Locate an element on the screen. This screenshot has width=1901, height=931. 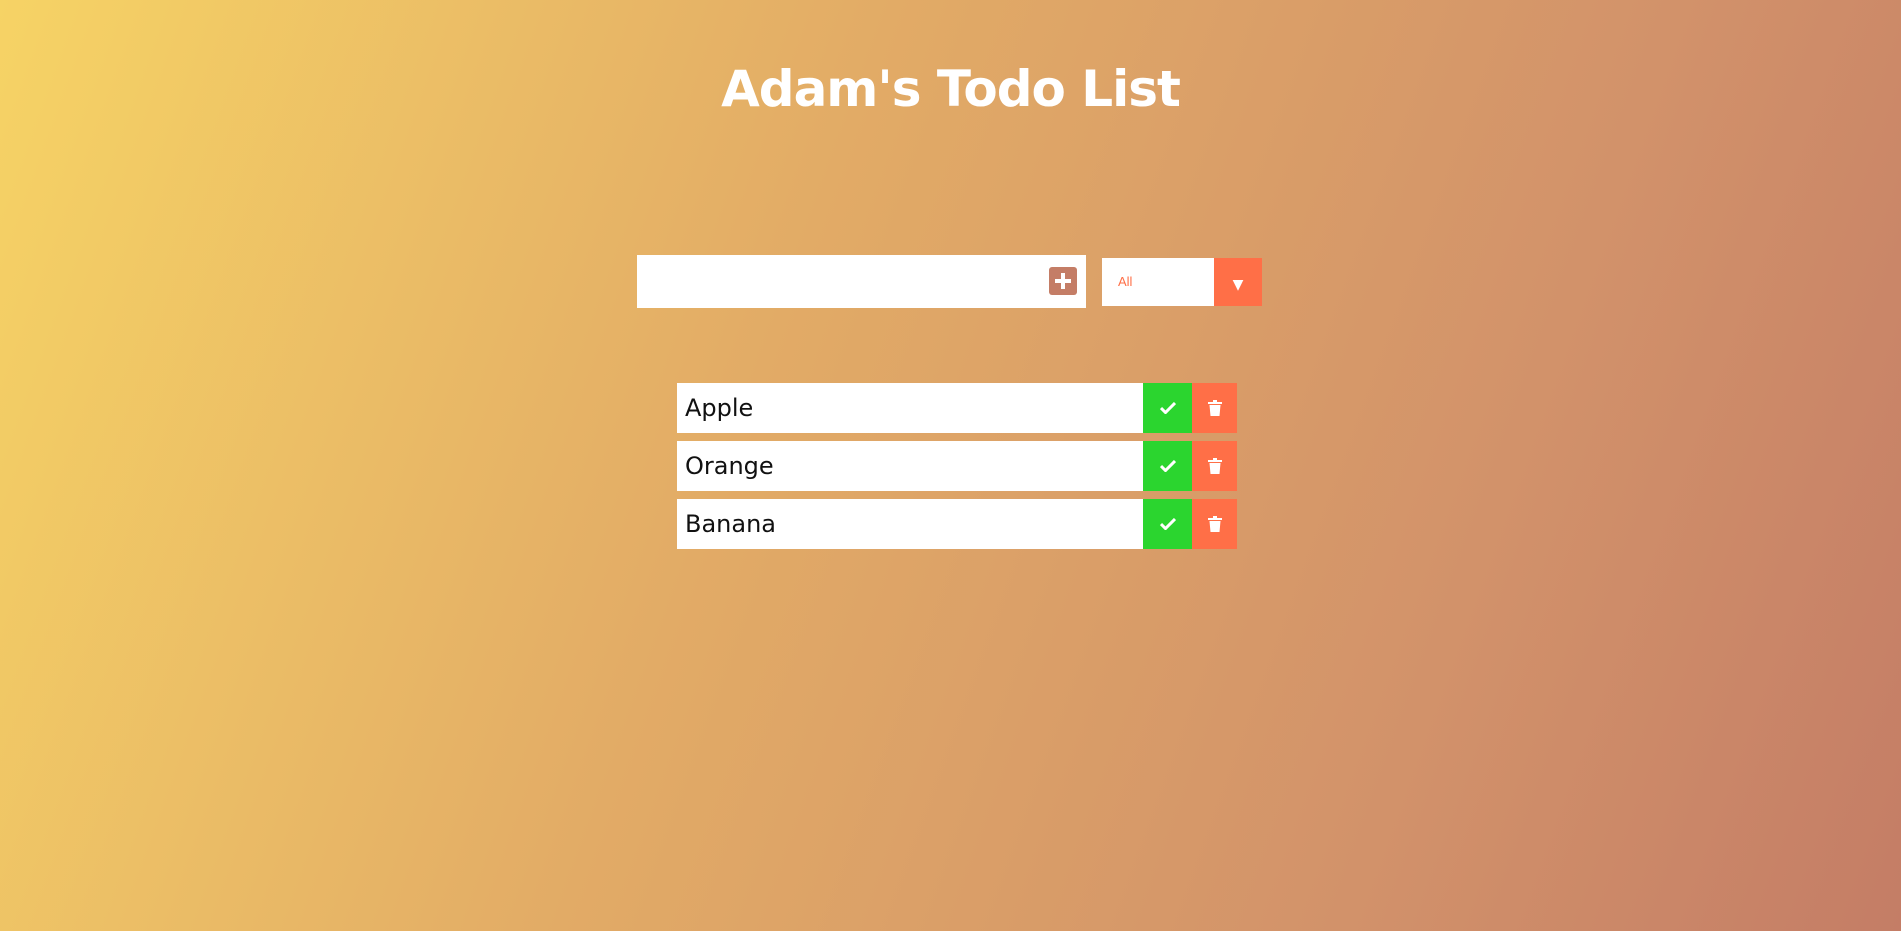
todo-item-text: Apple is located at coordinates (719, 408).